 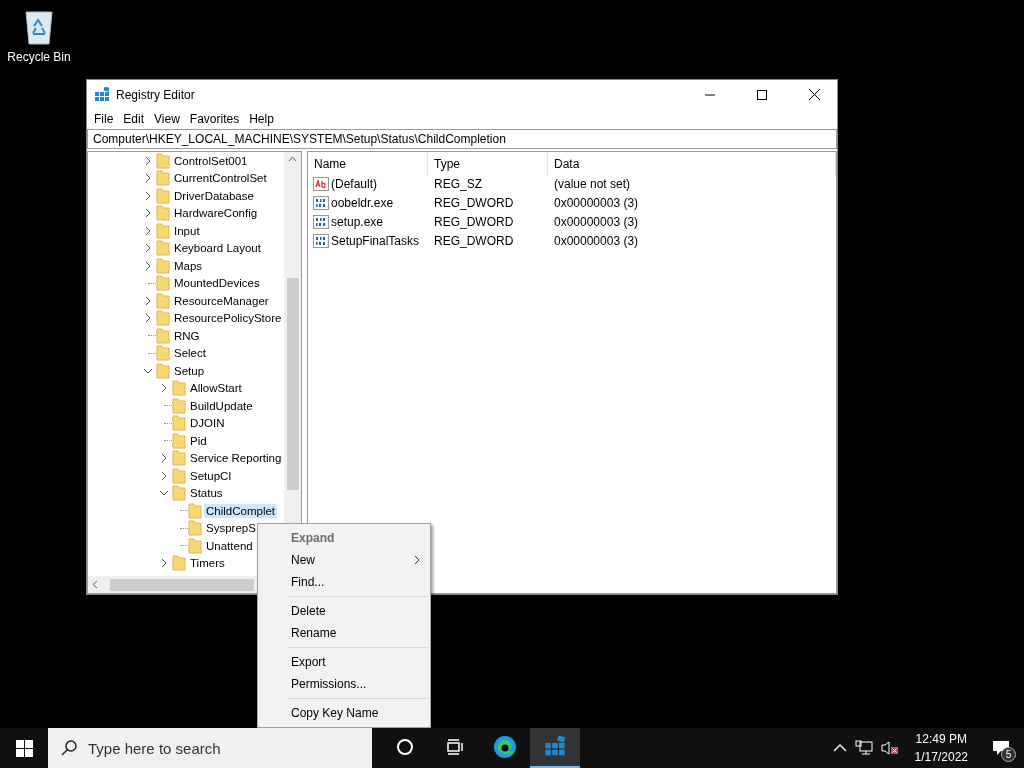 What do you see at coordinates (104, 119) in the screenshot?
I see `menu-item: File` at bounding box center [104, 119].